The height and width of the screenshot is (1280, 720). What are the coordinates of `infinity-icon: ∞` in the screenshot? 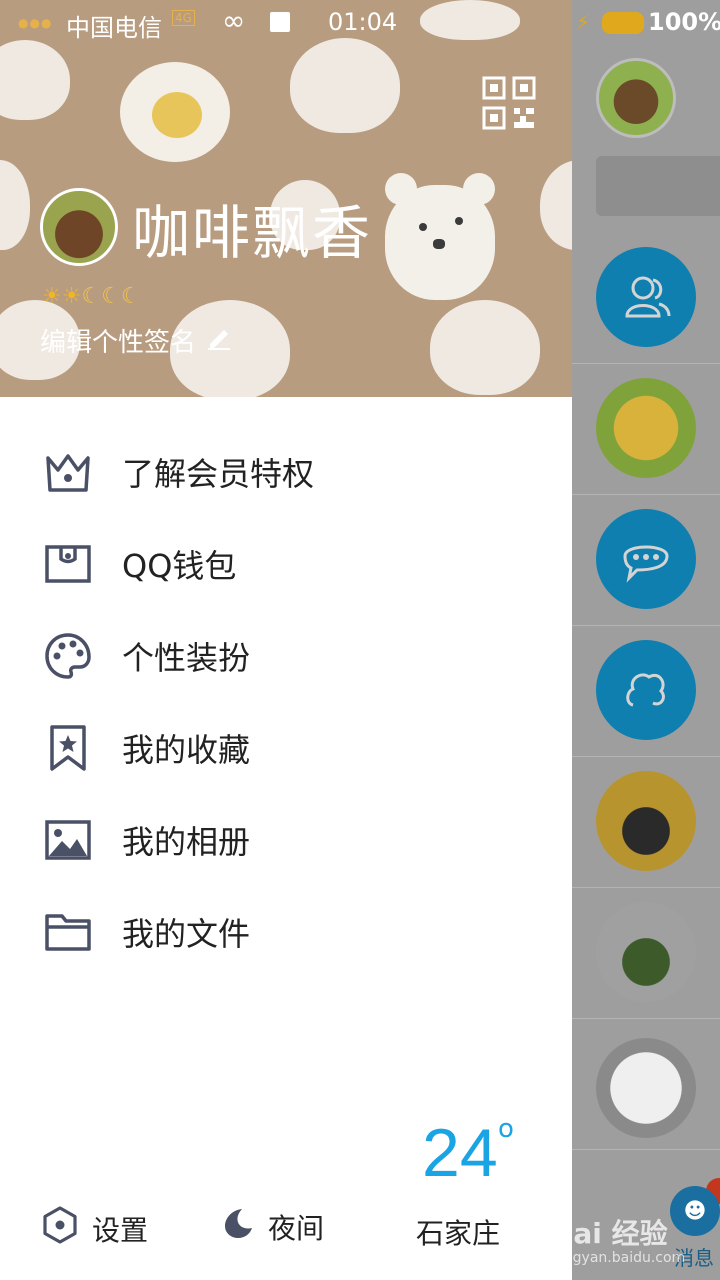 It's located at (234, 20).